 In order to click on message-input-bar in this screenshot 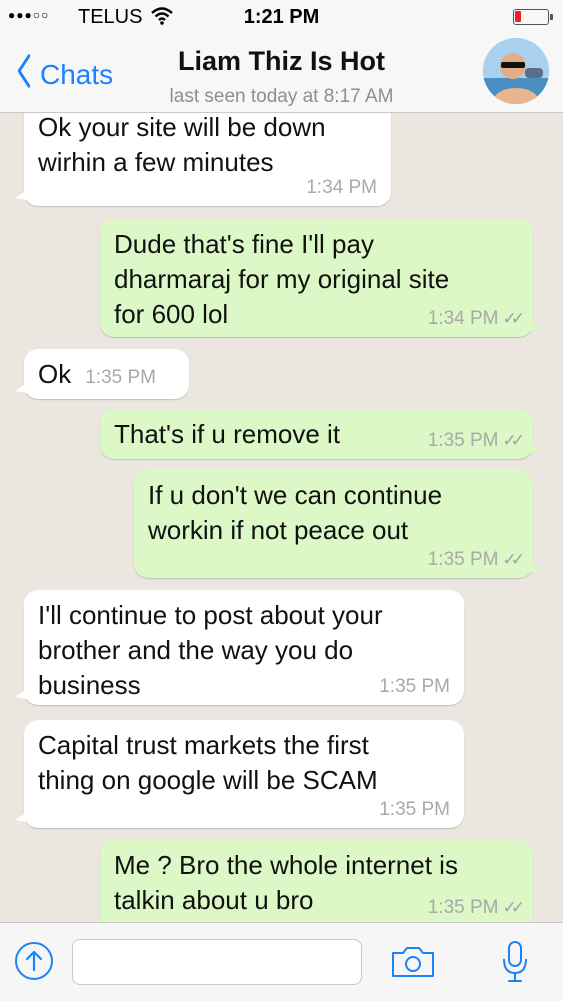, I will do `click(281, 961)`.